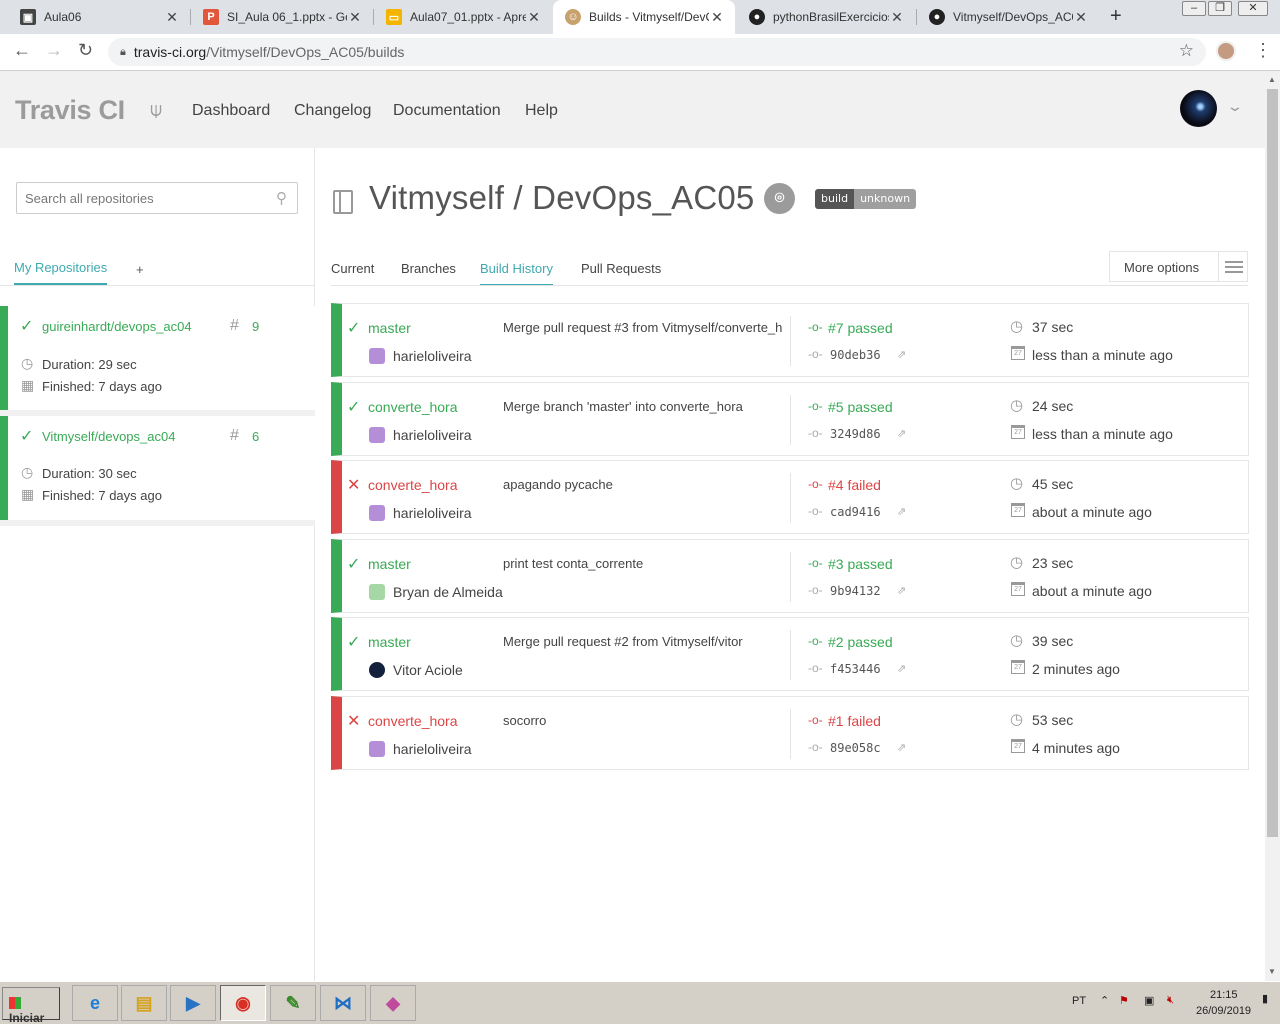  Describe the element at coordinates (108, 436) in the screenshot. I see `repo-name-link: Vitmyself/devops_ac04` at that location.